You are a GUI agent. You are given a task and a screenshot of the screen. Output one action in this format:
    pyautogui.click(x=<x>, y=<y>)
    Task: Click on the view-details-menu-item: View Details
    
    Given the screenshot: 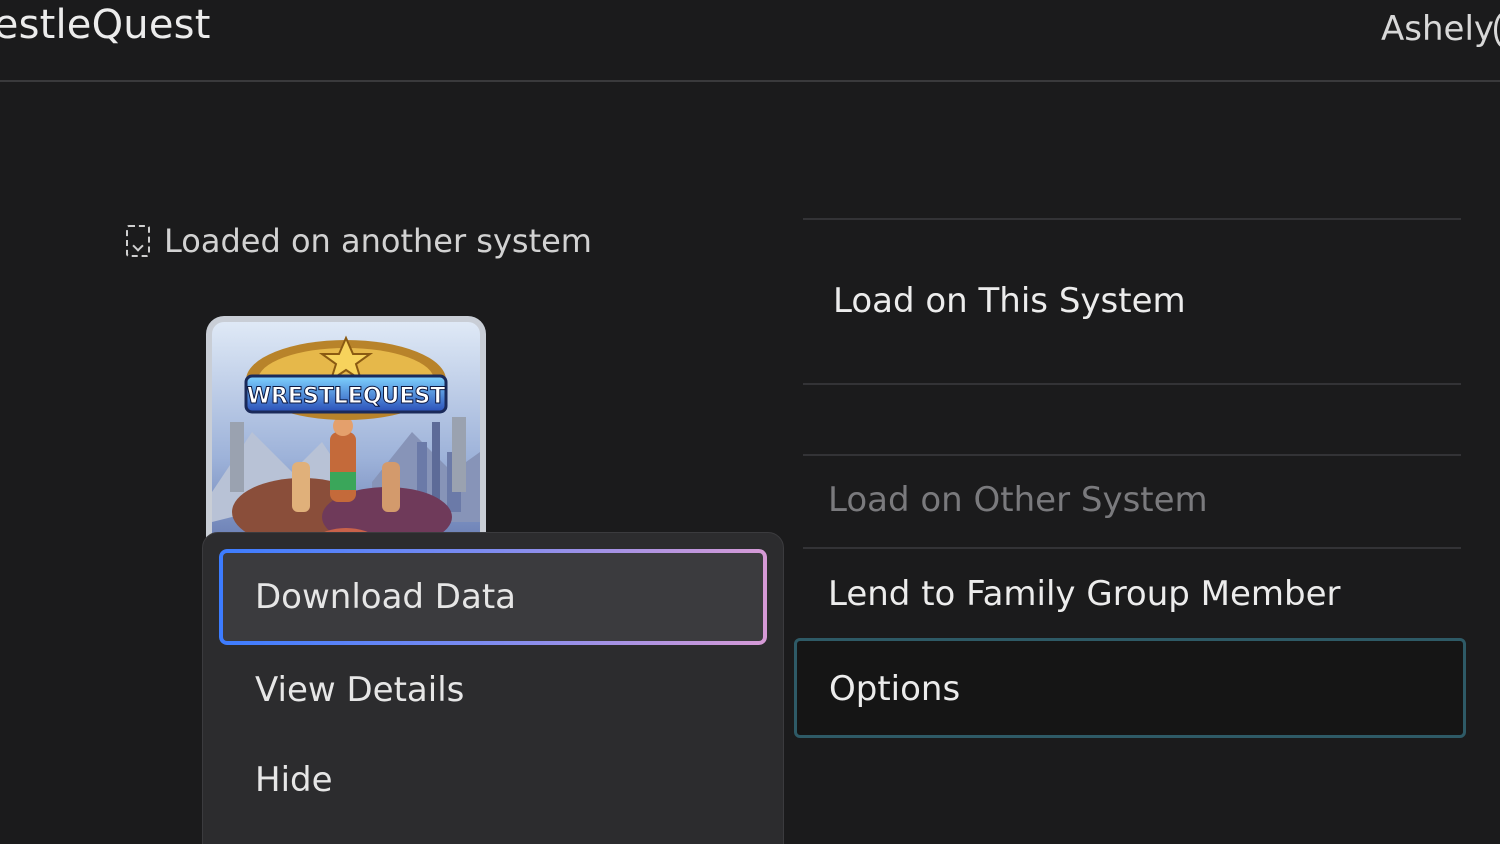 What is the action you would take?
    pyautogui.click(x=493, y=690)
    